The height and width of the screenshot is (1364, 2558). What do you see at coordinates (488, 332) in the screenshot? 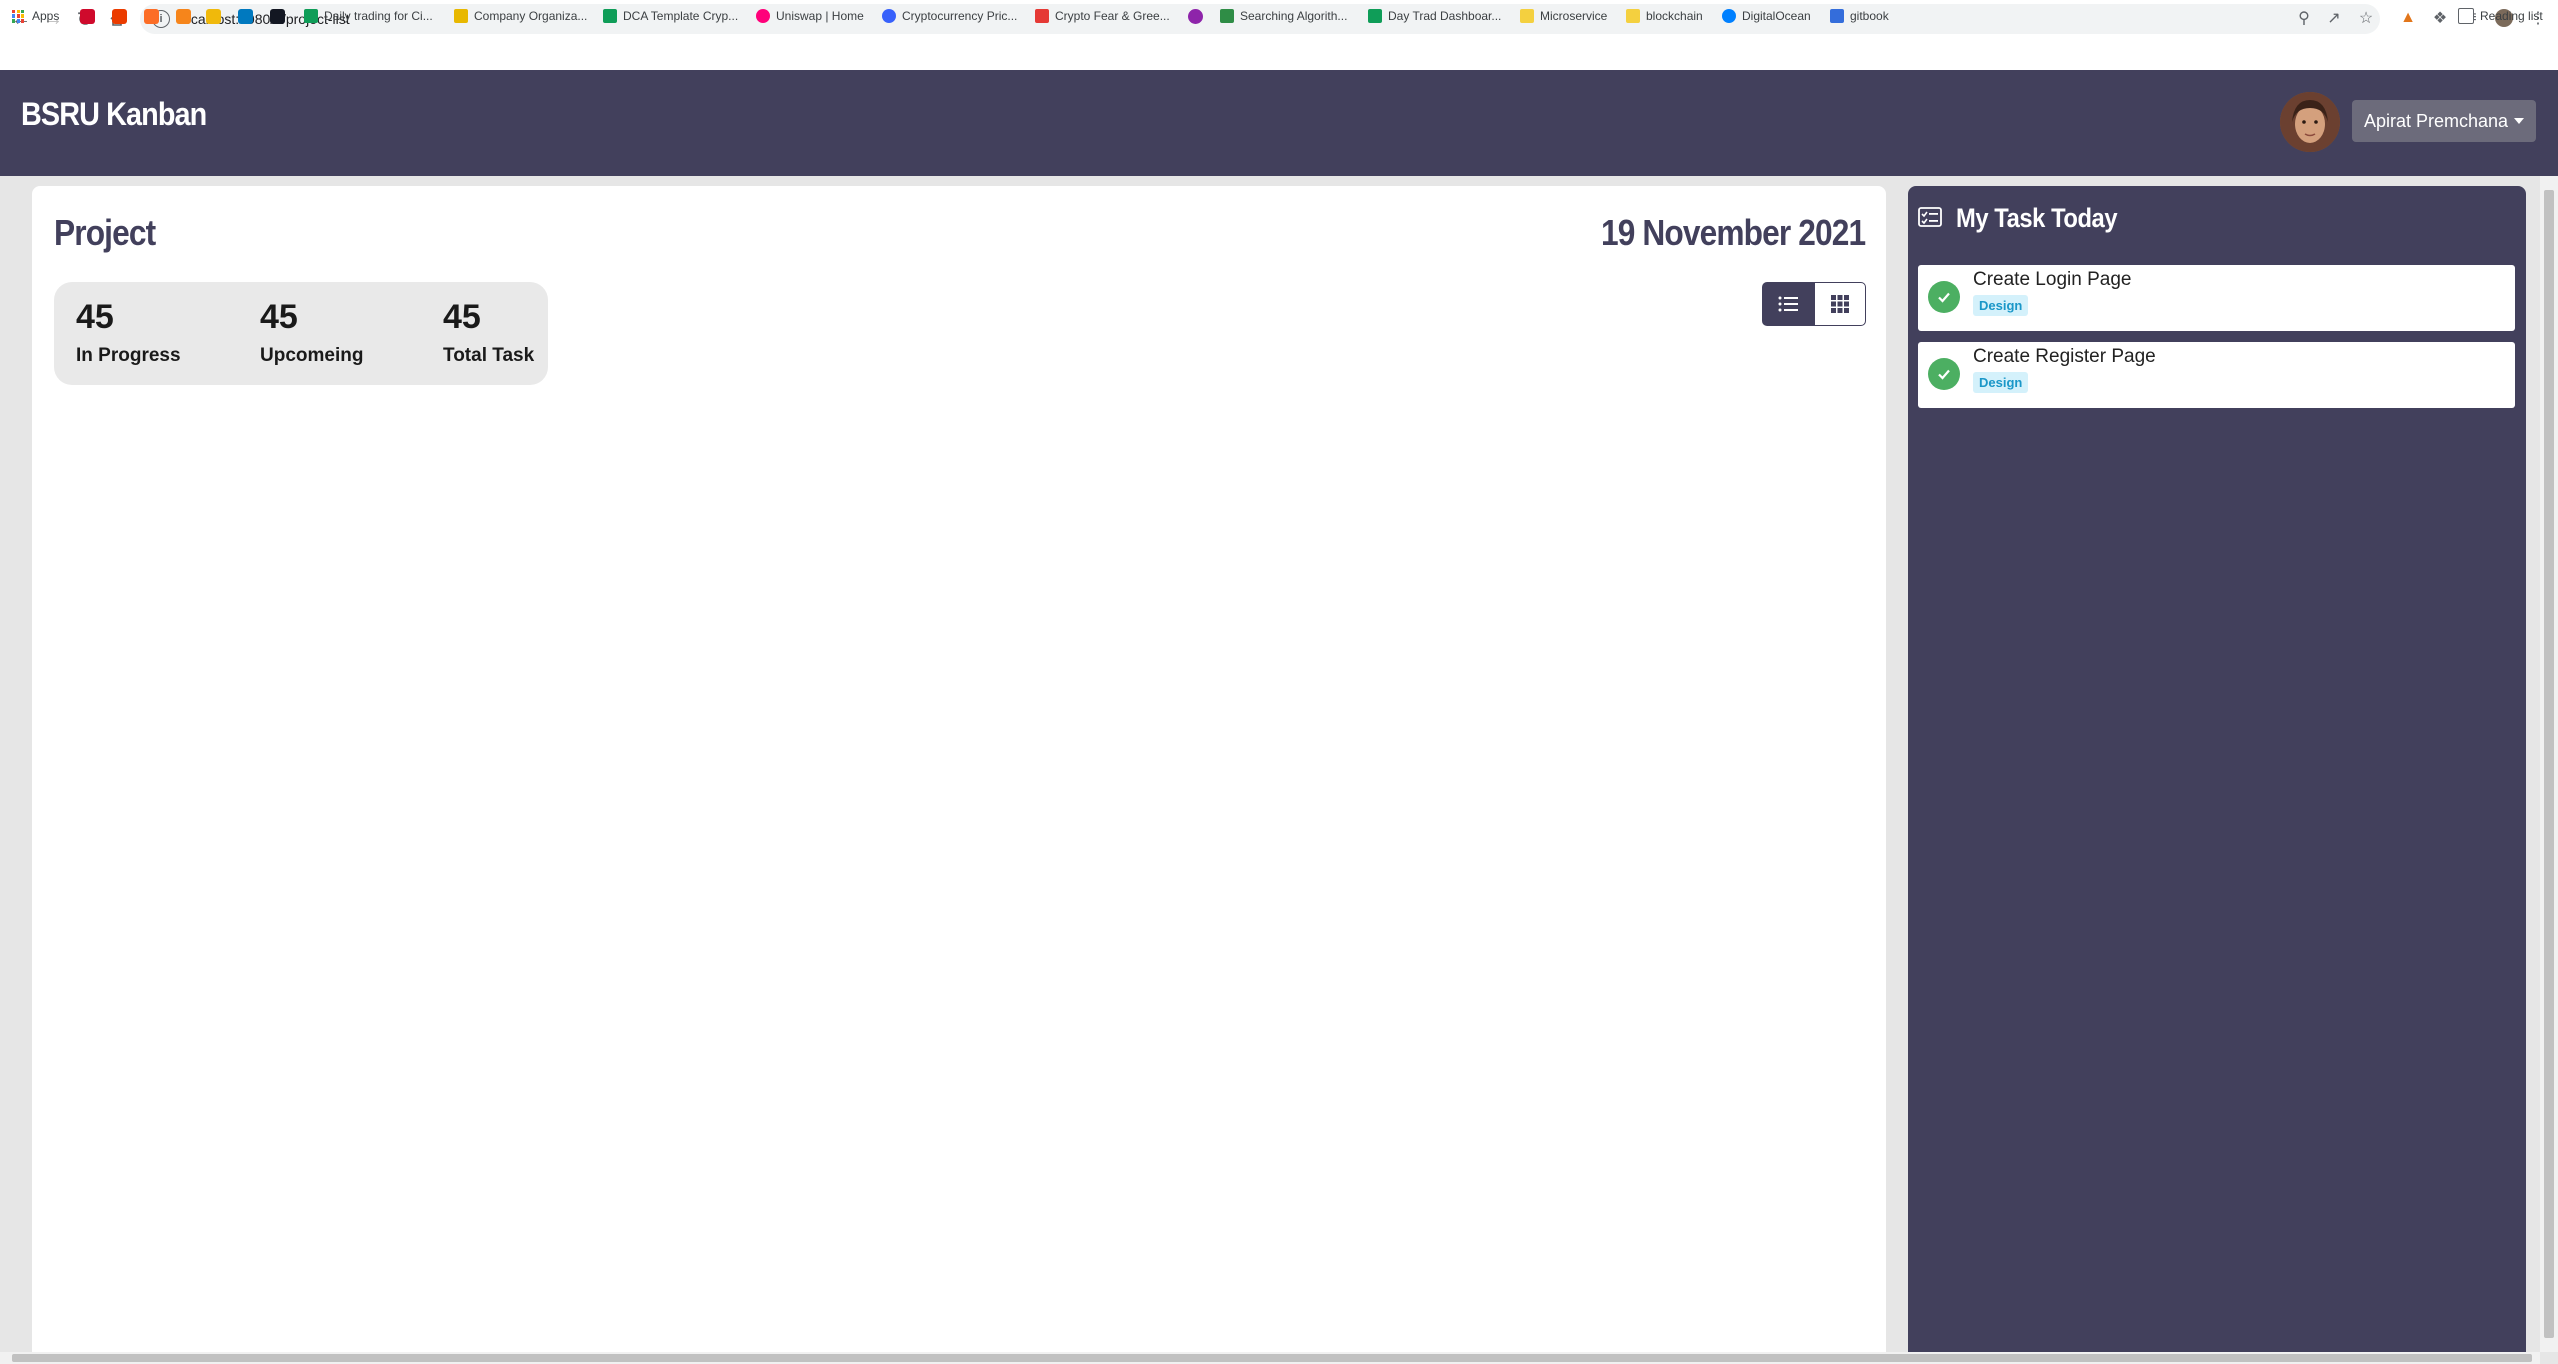
I see `stat-total-task: 45 Total Task` at bounding box center [488, 332].